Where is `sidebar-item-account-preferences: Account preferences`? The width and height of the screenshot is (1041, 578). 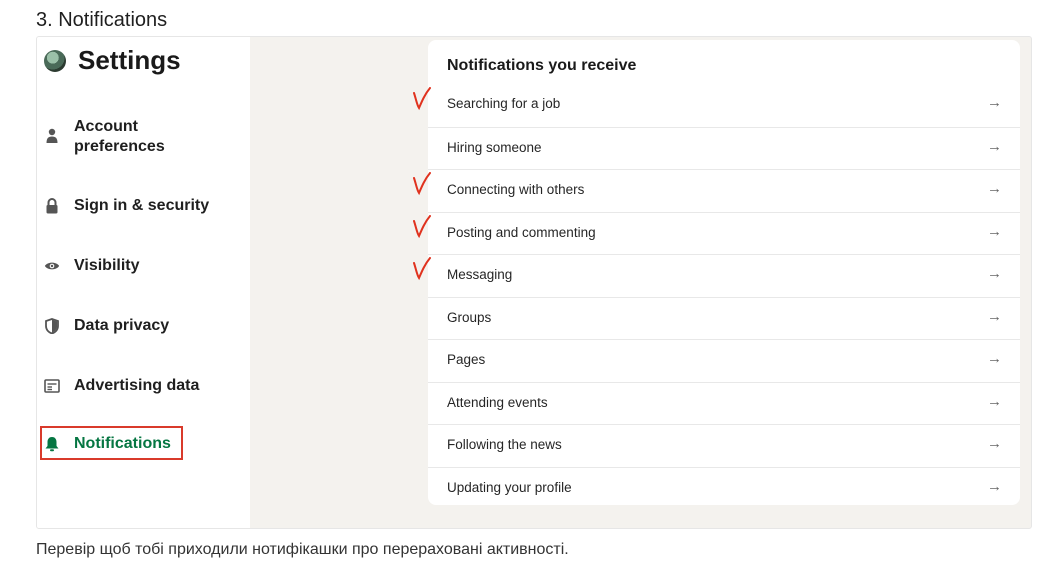 sidebar-item-account-preferences: Account preferences is located at coordinates (143, 137).